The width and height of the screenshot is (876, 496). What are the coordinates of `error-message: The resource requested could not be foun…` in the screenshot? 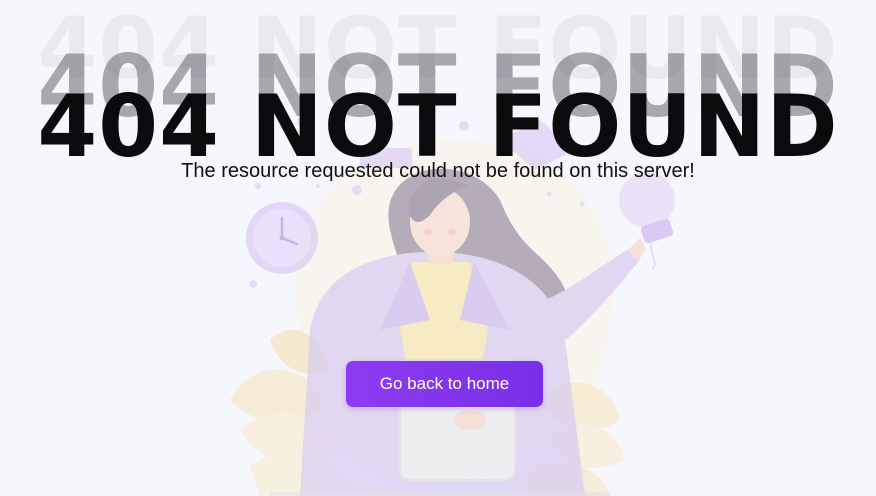 It's located at (438, 171).